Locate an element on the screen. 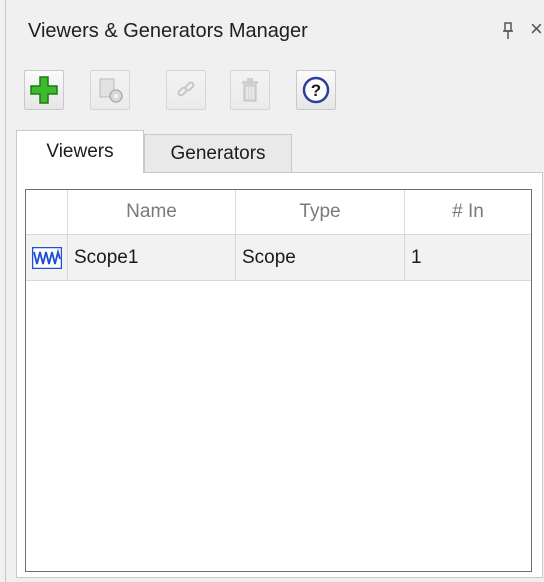 This screenshot has height=582, width=544. delete-button is located at coordinates (250, 90).